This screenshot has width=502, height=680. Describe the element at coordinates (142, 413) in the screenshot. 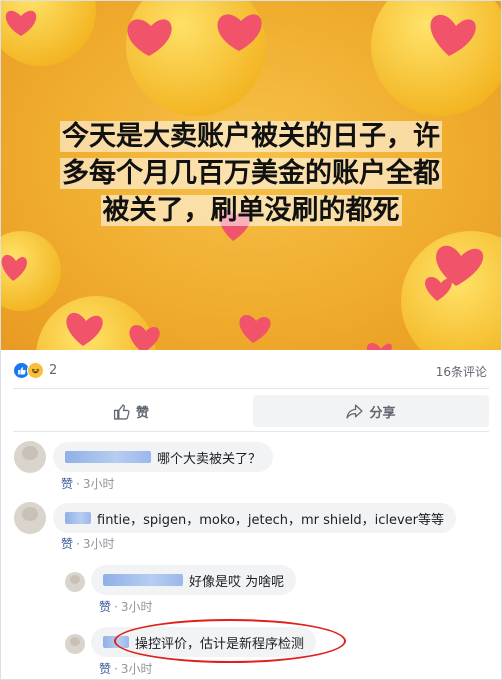

I see `like-button-label: 赞` at that location.